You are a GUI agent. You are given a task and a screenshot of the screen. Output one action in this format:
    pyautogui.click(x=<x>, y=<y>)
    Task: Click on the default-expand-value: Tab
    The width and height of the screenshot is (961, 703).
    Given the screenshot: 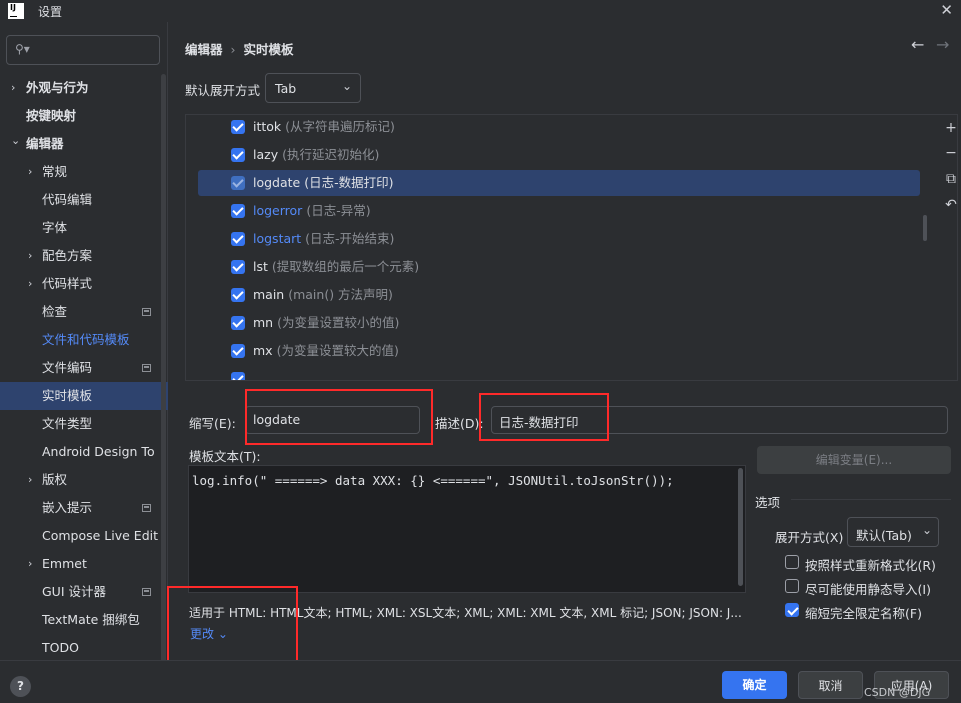 What is the action you would take?
    pyautogui.click(x=286, y=88)
    